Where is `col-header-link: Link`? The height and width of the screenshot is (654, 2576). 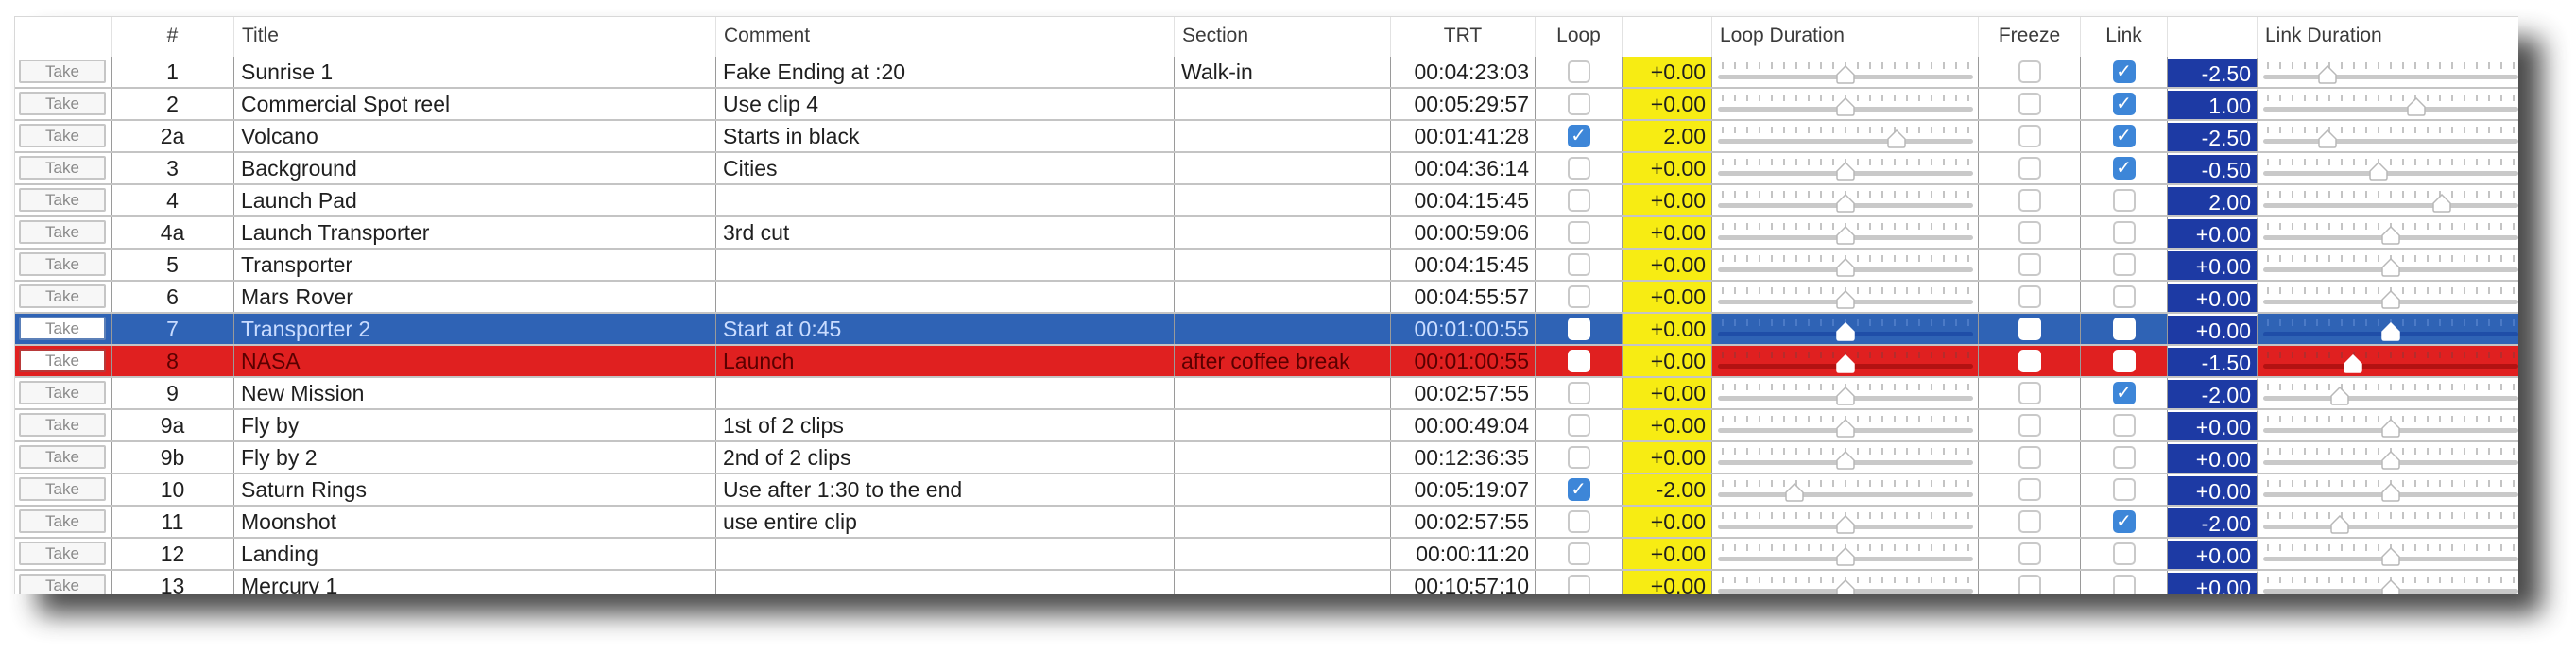
col-header-link: Link is located at coordinates (2124, 37).